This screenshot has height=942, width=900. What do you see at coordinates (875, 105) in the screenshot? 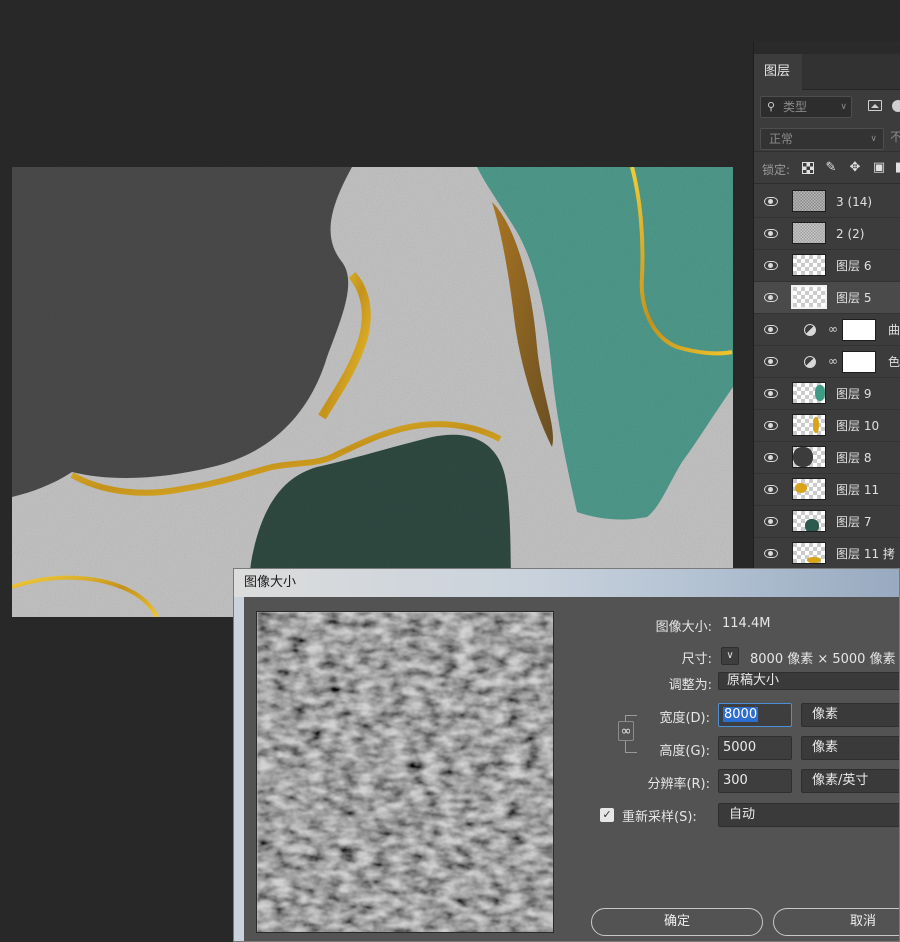
I see `pixel-filter-icon` at bounding box center [875, 105].